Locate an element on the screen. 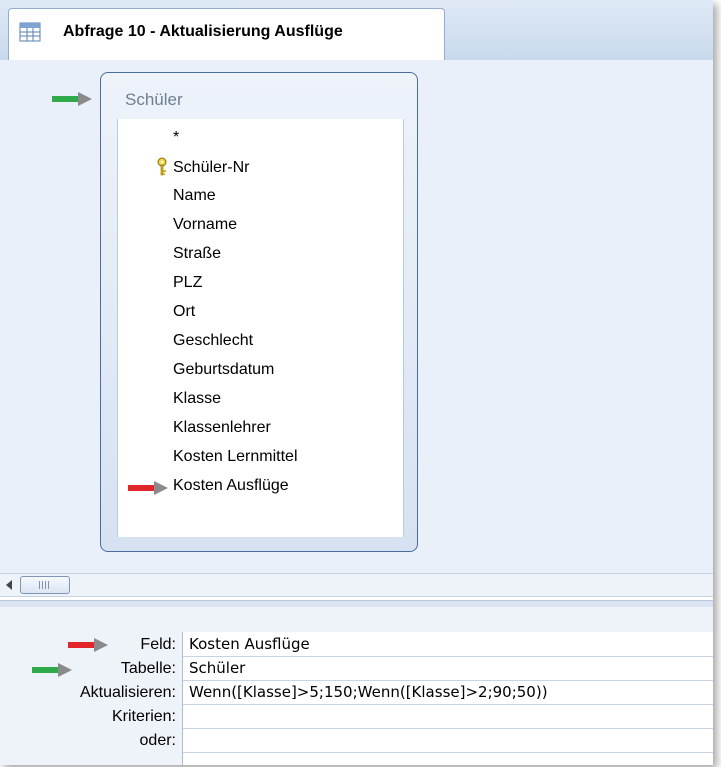 This screenshot has height=767, width=721. field-item-schueler-nr: Schüler-Nr is located at coordinates (211, 168).